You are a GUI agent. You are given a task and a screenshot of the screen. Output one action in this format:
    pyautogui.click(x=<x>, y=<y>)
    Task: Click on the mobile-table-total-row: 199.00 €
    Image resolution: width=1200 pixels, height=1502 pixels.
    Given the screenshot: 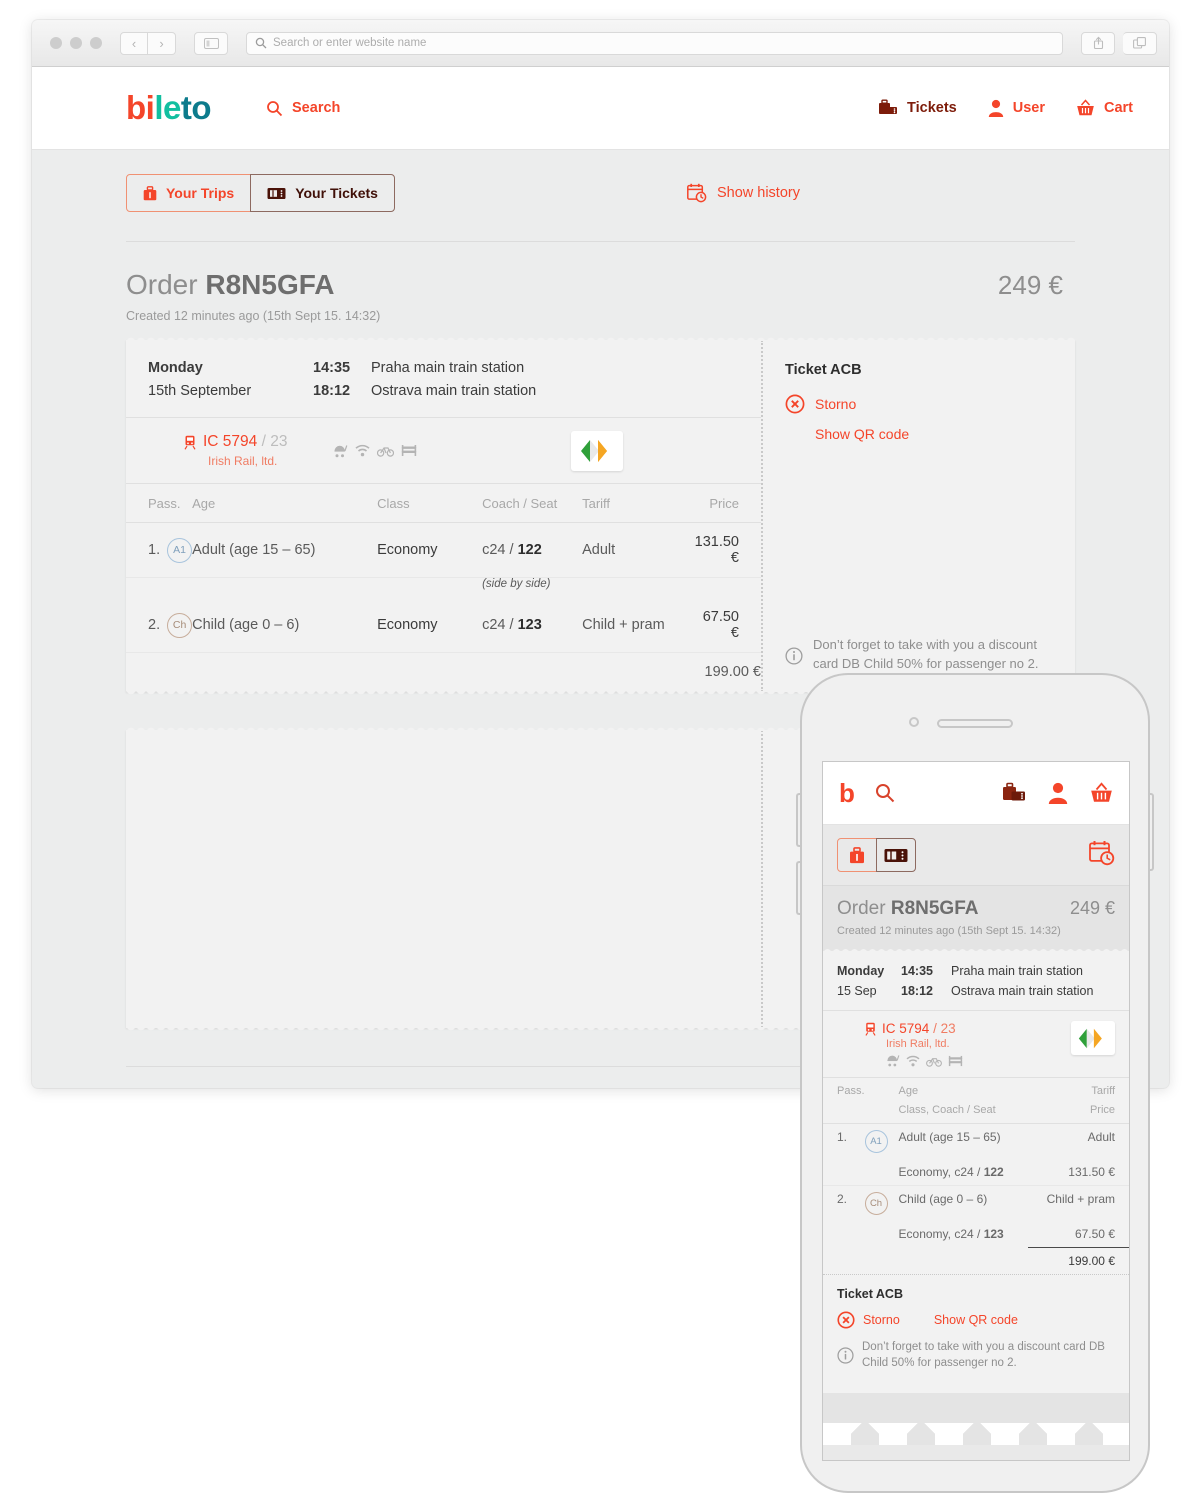 What is the action you would take?
    pyautogui.click(x=976, y=1260)
    